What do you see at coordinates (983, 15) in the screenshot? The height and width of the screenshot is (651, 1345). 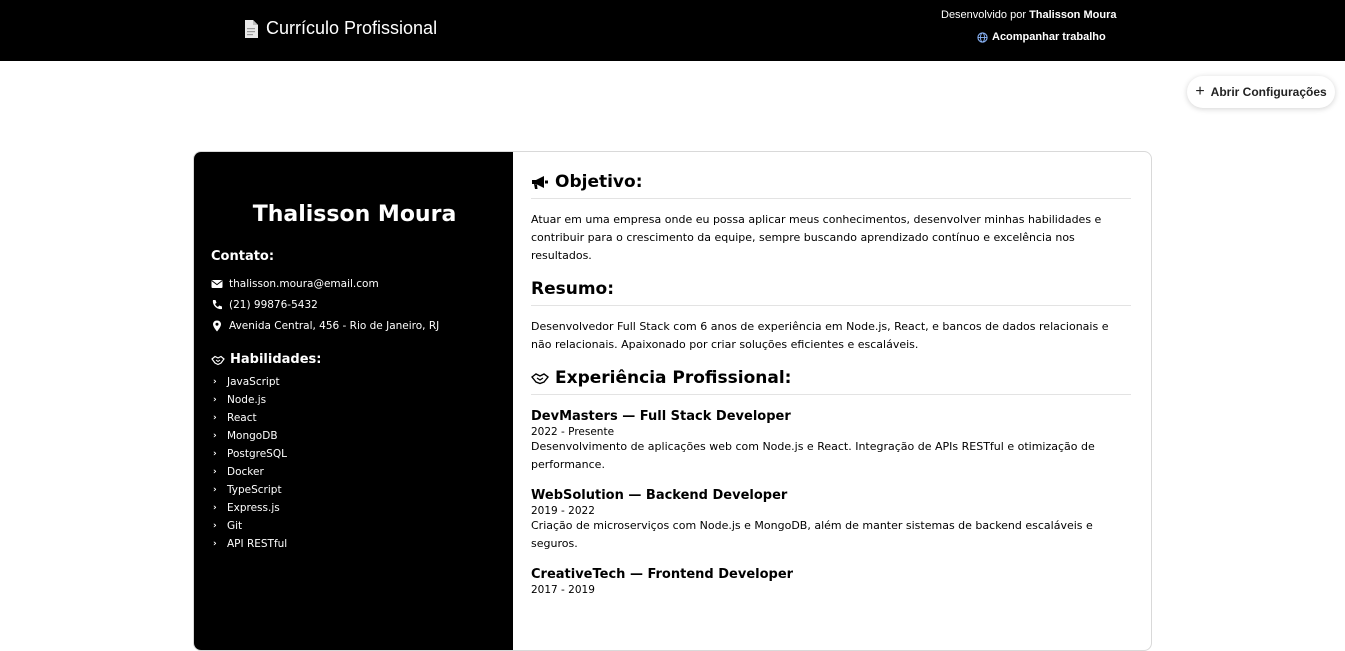 I see `credit-prefix: Desenvolvido por` at bounding box center [983, 15].